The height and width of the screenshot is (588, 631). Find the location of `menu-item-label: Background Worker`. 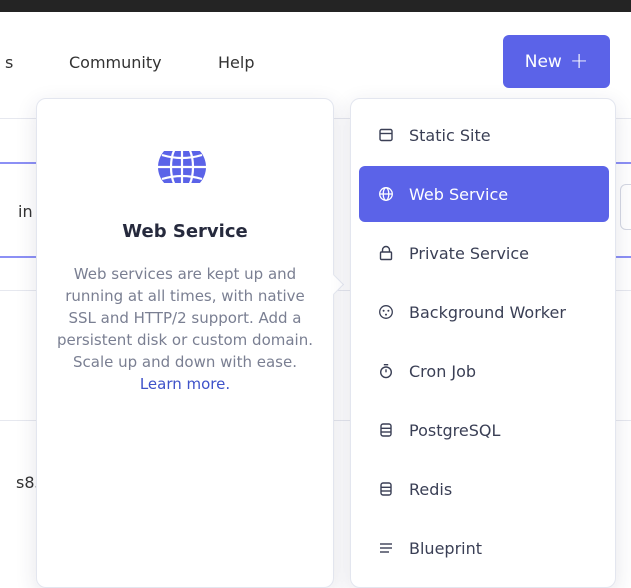

menu-item-label: Background Worker is located at coordinates (487, 312).